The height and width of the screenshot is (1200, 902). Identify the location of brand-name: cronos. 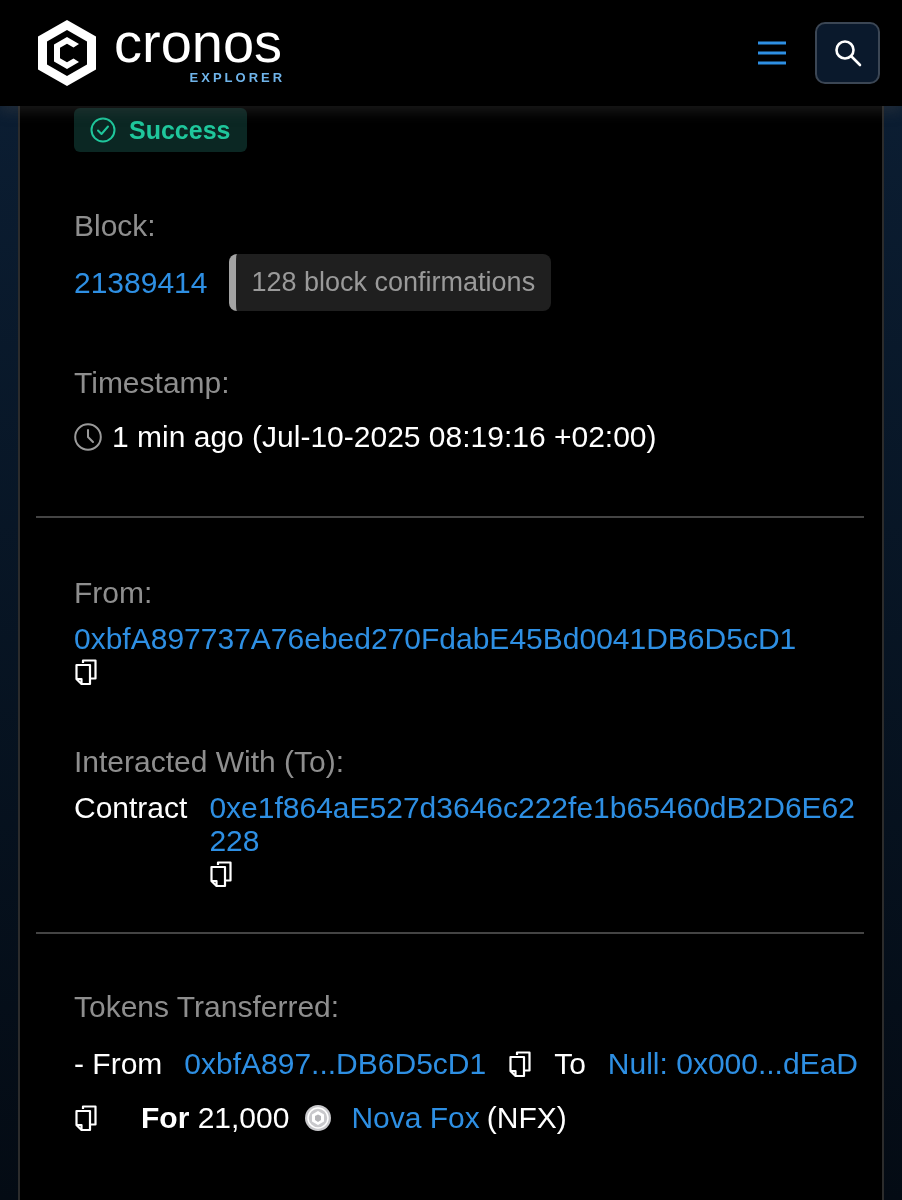
(198, 43).